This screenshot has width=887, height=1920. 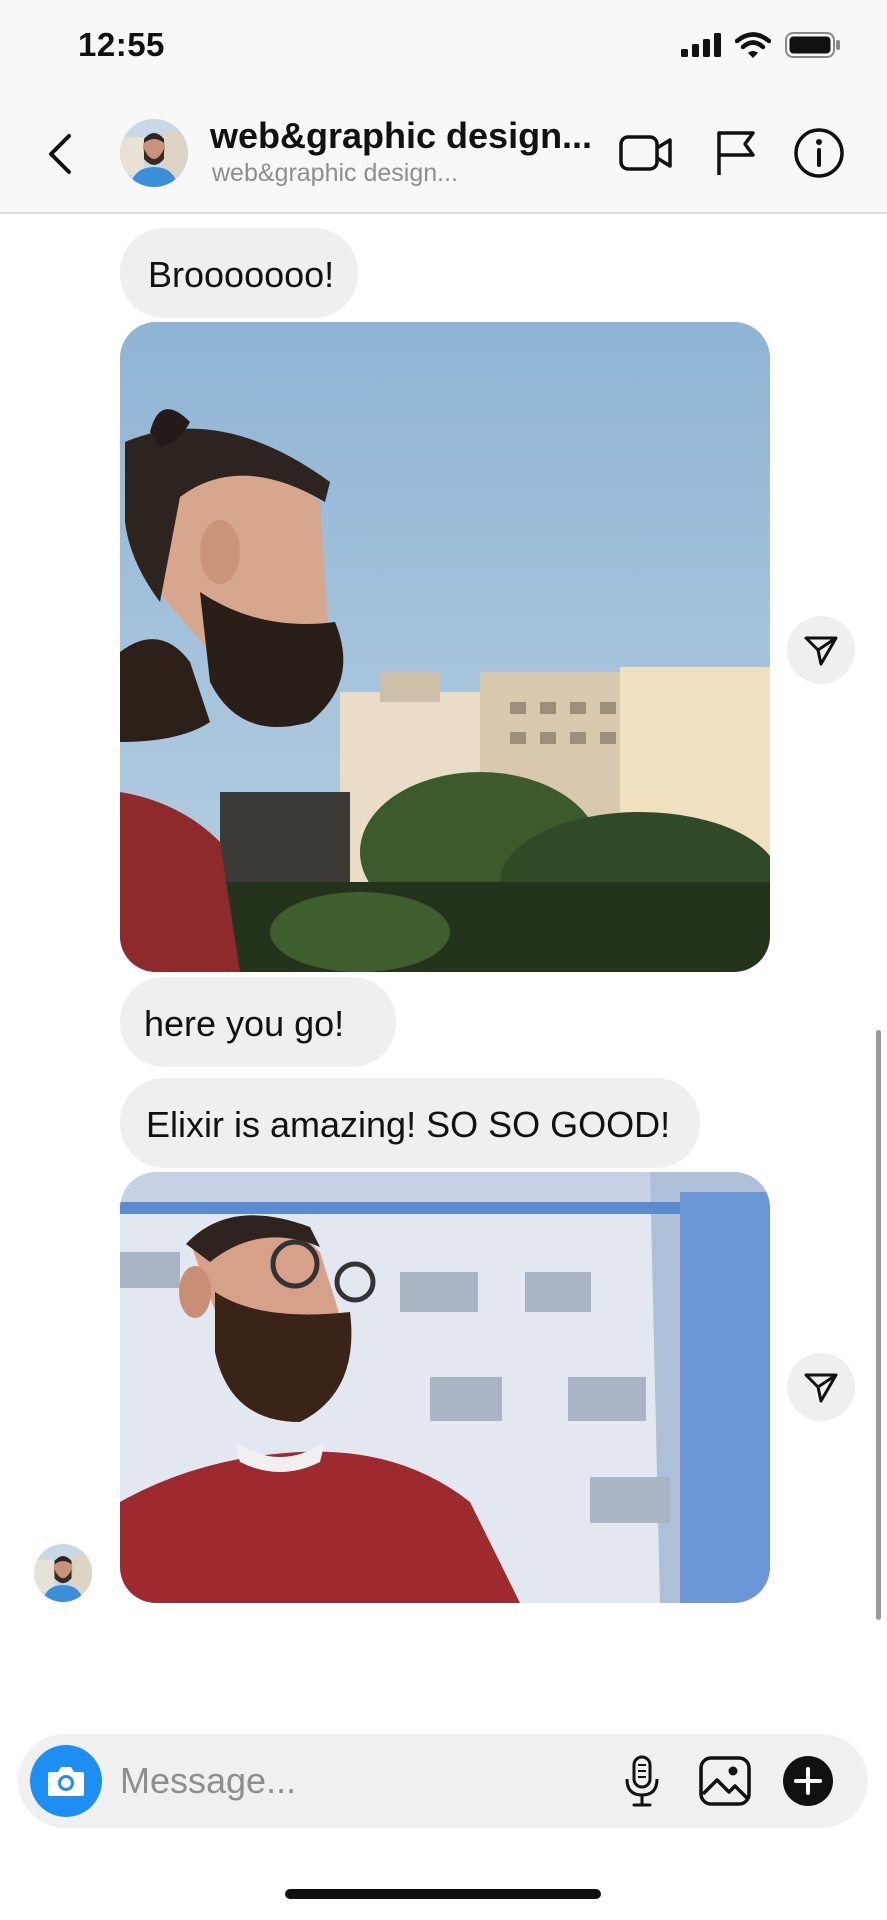 What do you see at coordinates (443, 1894) in the screenshot?
I see `home-indicator` at bounding box center [443, 1894].